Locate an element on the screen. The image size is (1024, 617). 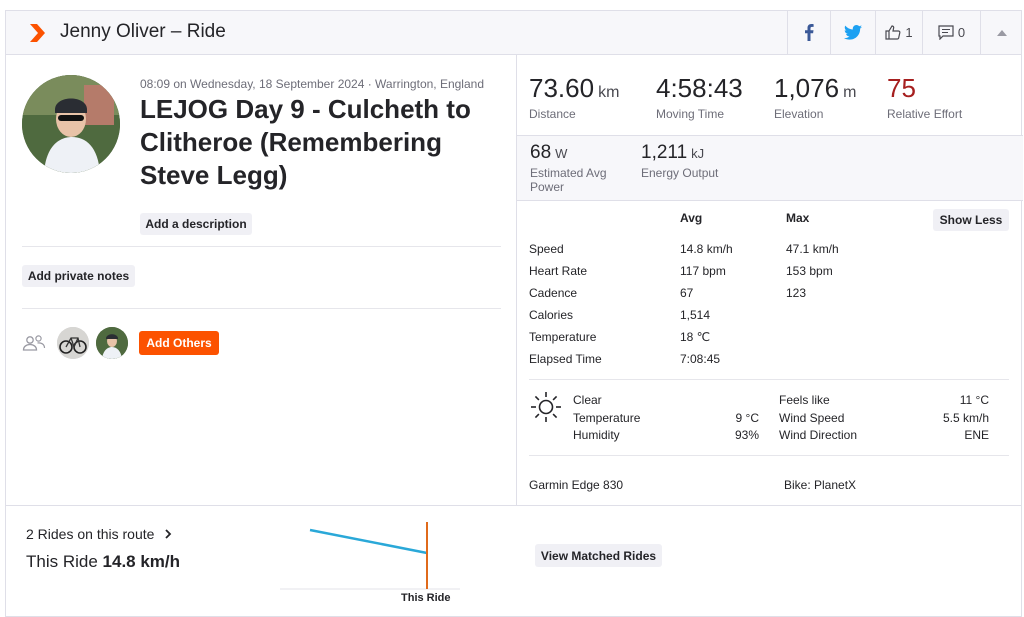
col-avg-header: Avg is located at coordinates (691, 218).